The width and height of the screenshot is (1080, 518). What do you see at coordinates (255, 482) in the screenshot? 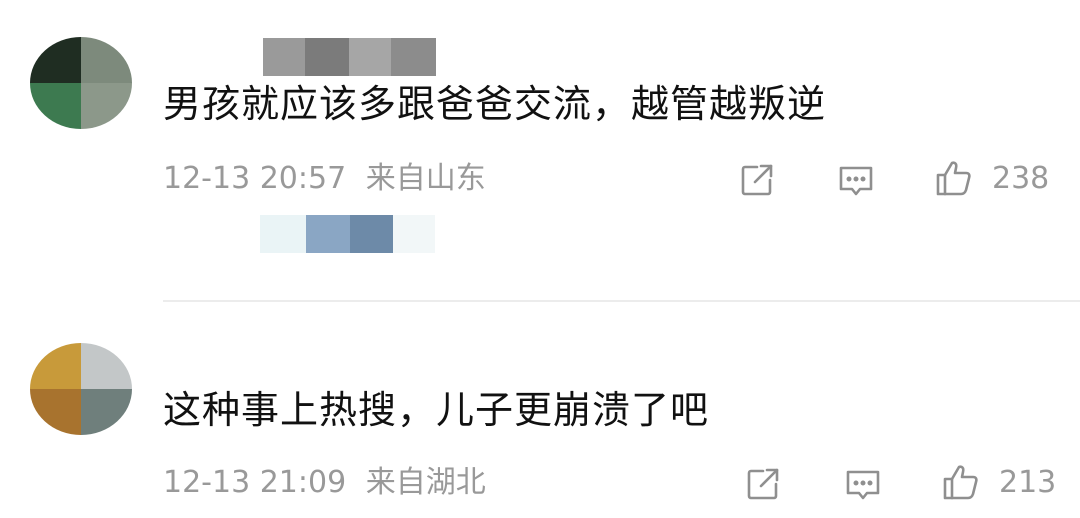
I see `comment-date: 12-13 21:09` at bounding box center [255, 482].